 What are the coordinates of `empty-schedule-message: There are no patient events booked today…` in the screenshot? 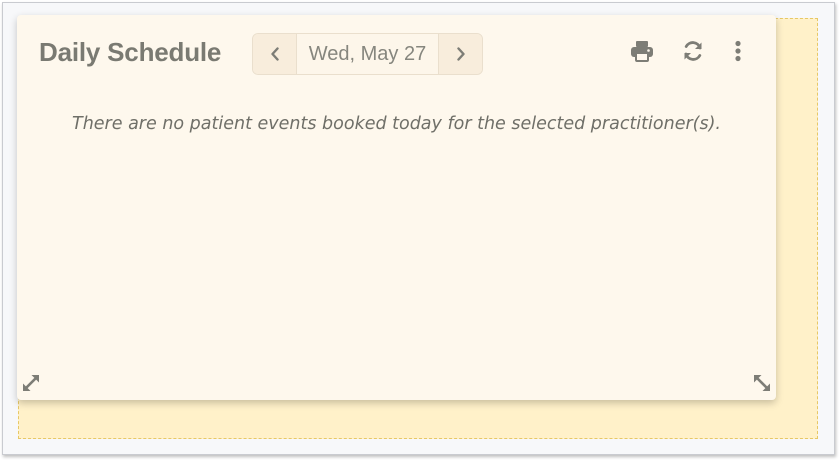 It's located at (396, 124).